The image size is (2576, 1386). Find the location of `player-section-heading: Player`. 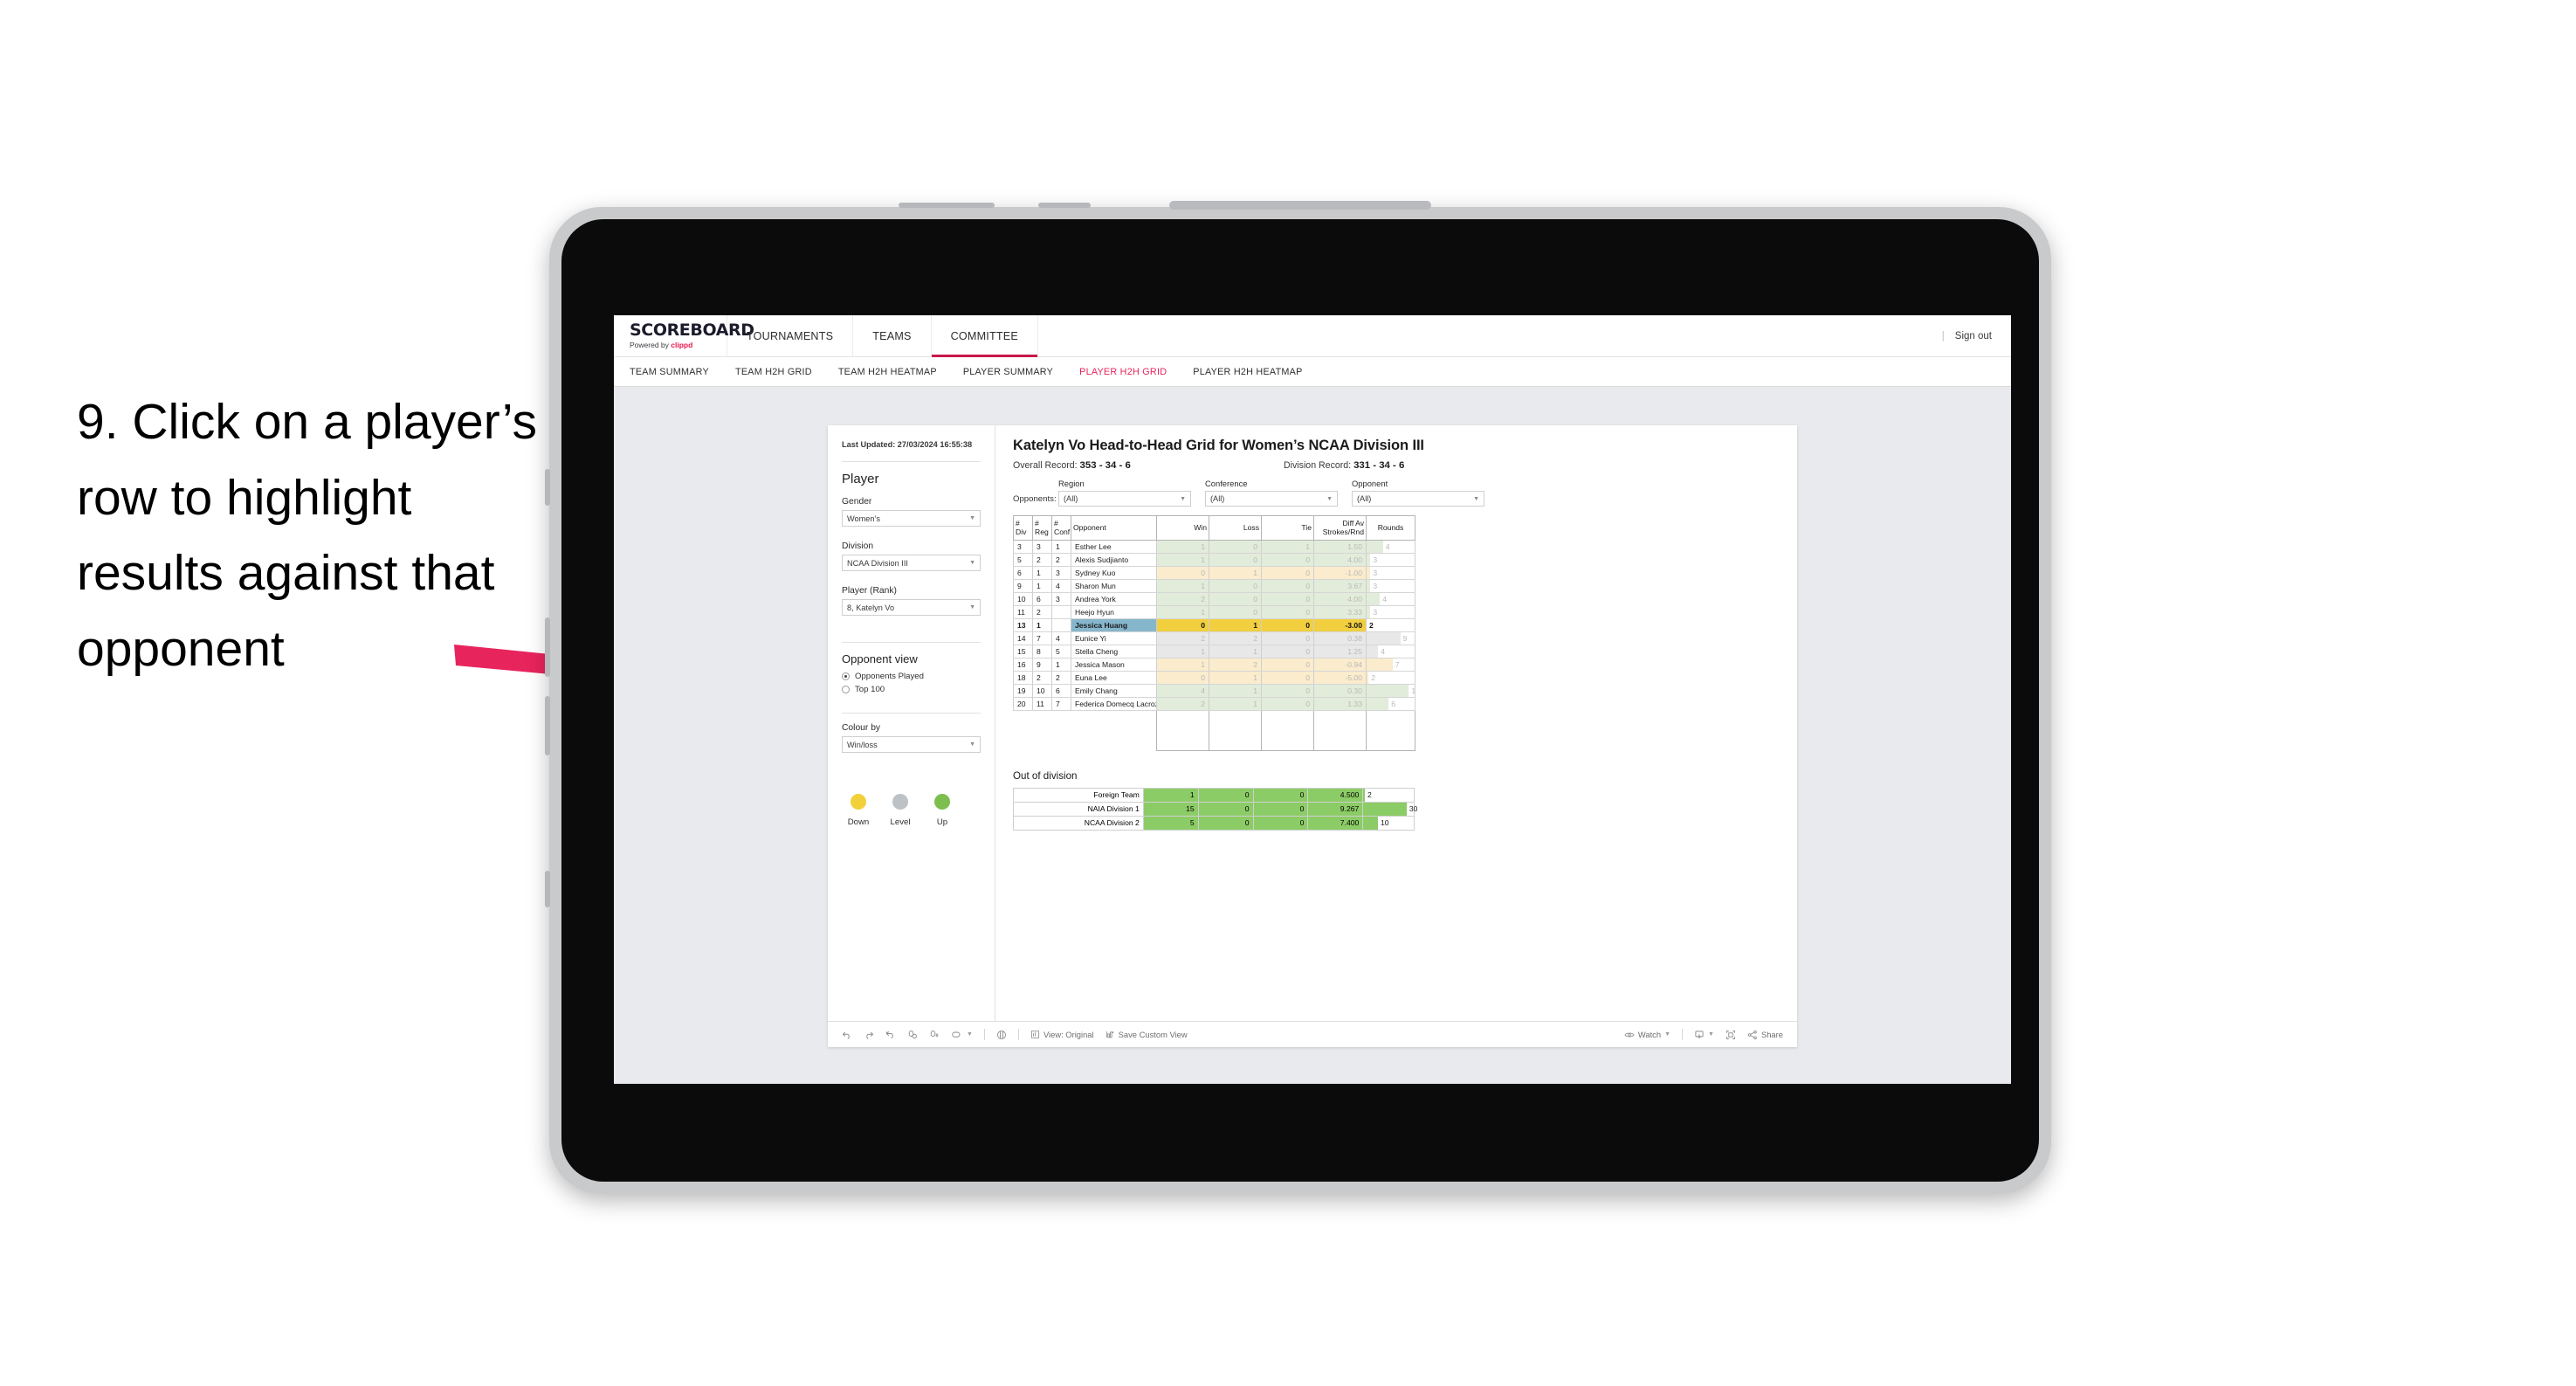

player-section-heading: Player is located at coordinates (860, 479).